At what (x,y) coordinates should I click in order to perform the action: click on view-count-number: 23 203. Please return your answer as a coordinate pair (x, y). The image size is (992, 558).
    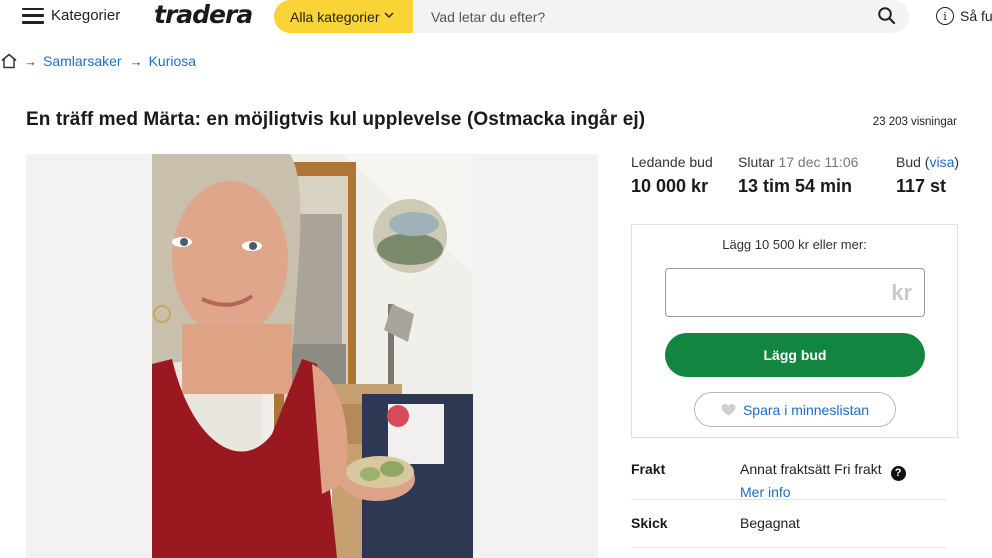
    Looking at the image, I should click on (890, 122).